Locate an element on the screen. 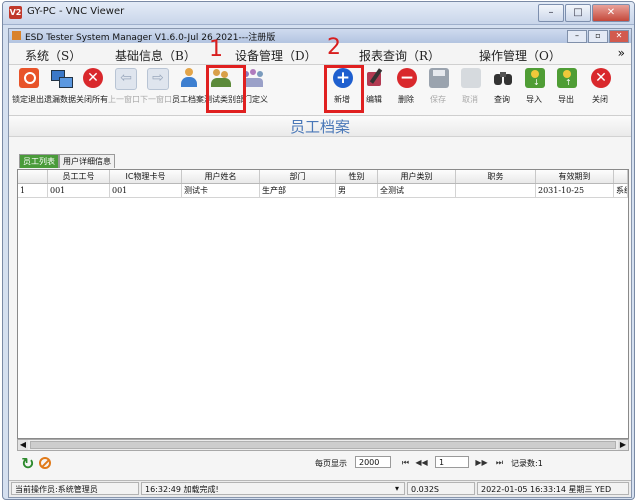  scroll-left-icon: ◀ is located at coordinates (23, 445).